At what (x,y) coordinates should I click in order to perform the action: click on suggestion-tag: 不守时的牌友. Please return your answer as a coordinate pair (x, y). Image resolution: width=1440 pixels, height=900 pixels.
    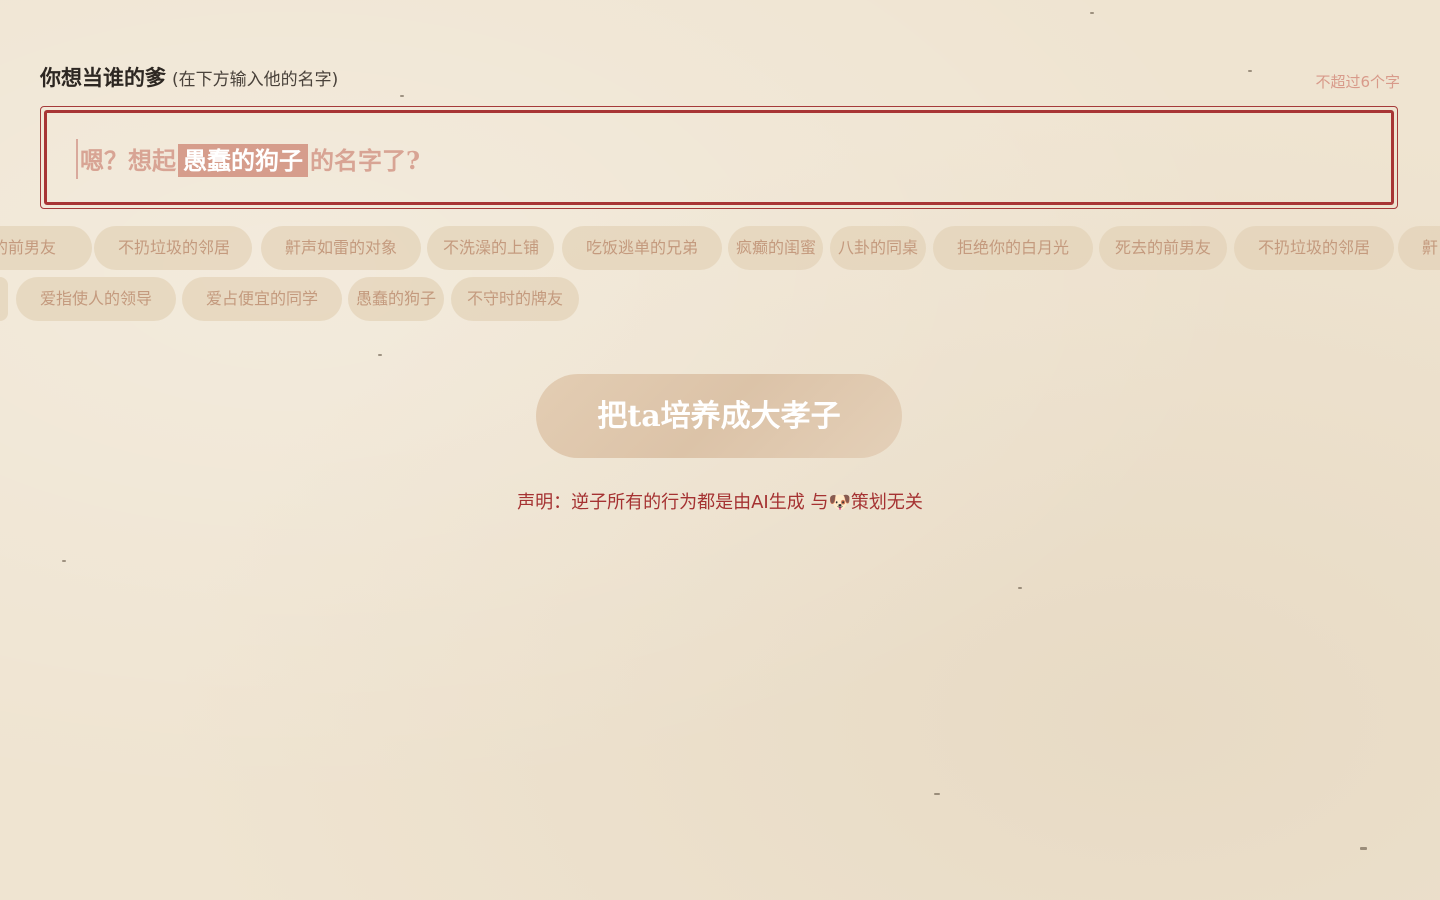
    Looking at the image, I should click on (515, 299).